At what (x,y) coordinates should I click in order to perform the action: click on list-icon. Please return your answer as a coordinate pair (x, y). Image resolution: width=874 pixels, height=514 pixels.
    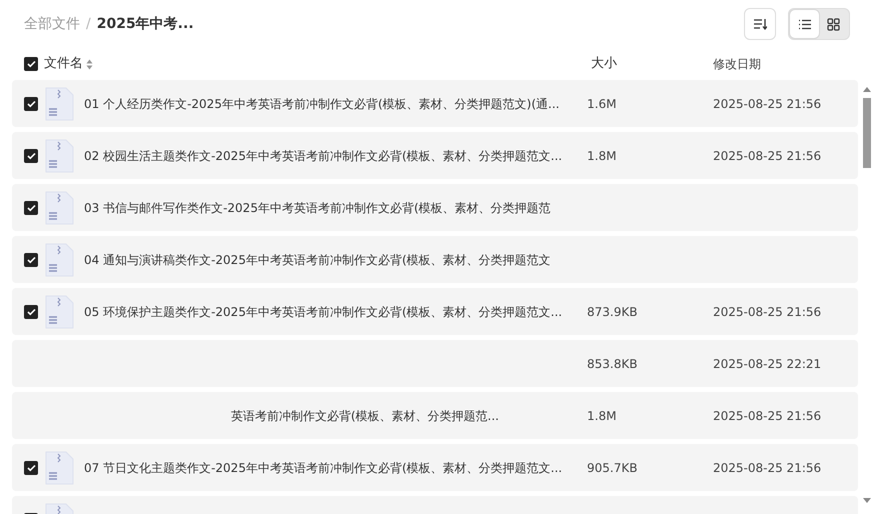
    Looking at the image, I should click on (804, 24).